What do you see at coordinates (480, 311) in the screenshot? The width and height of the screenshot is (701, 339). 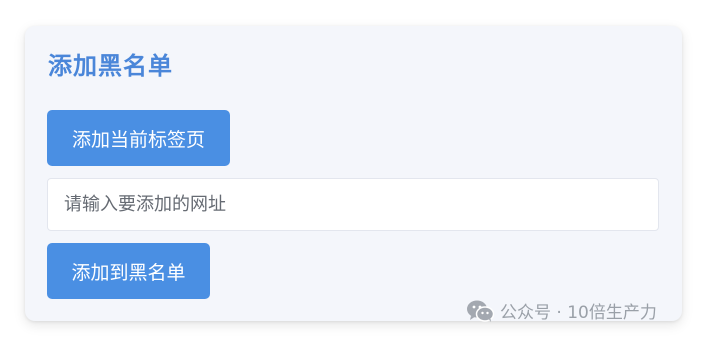 I see `wechat-icon` at bounding box center [480, 311].